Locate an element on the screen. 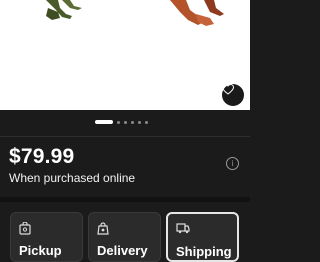 Image resolution: width=320 pixels, height=262 pixels. product-photo is located at coordinates (135, 13).